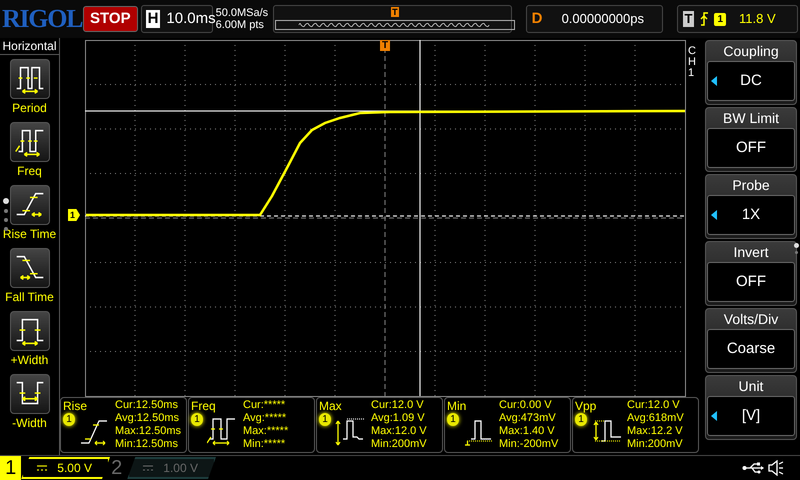 This screenshot has height=480, width=800. What do you see at coordinates (153, 19) in the screenshot?
I see `timebase-label: H` at bounding box center [153, 19].